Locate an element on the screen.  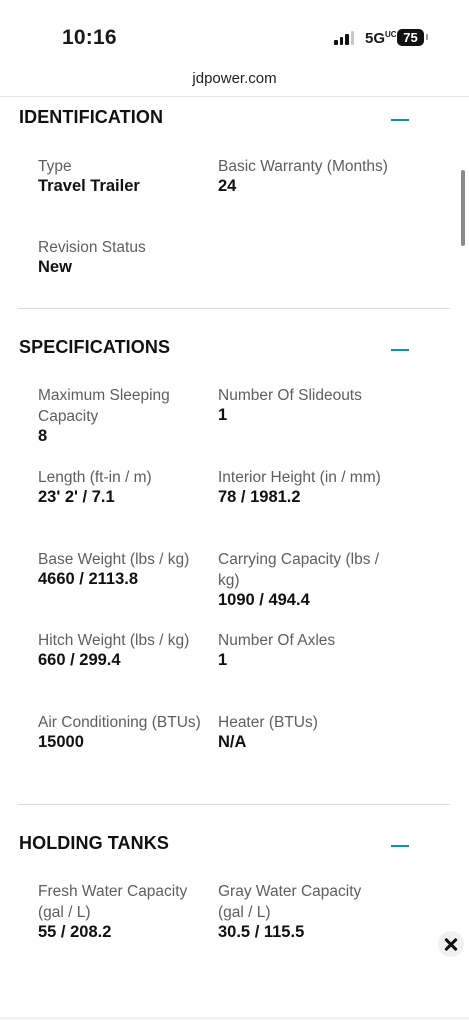
field-label: Heater (BTUs) is located at coordinates (268, 722).